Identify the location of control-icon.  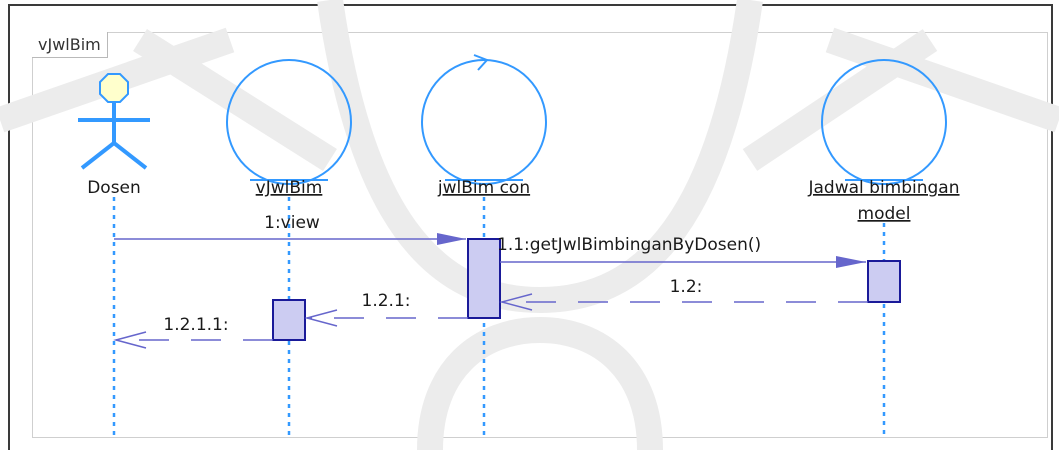
(484, 122).